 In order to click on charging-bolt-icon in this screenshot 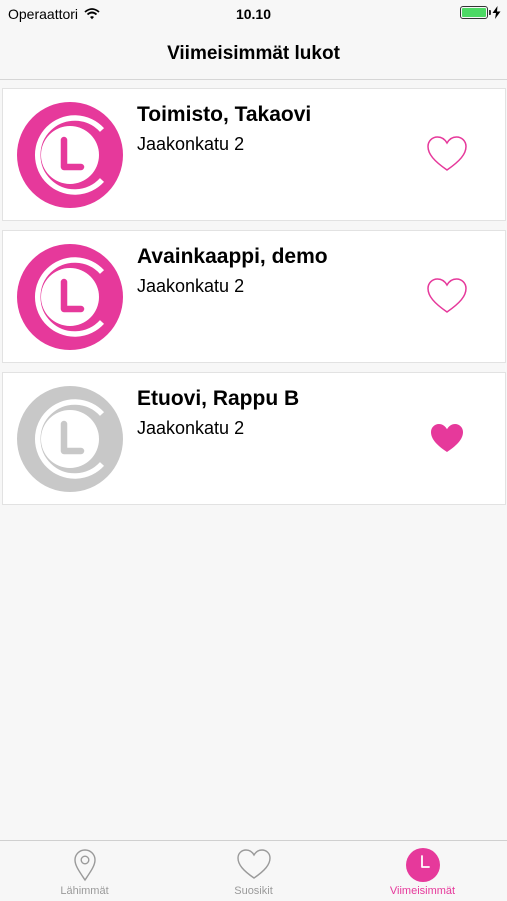, I will do `click(496, 12)`.